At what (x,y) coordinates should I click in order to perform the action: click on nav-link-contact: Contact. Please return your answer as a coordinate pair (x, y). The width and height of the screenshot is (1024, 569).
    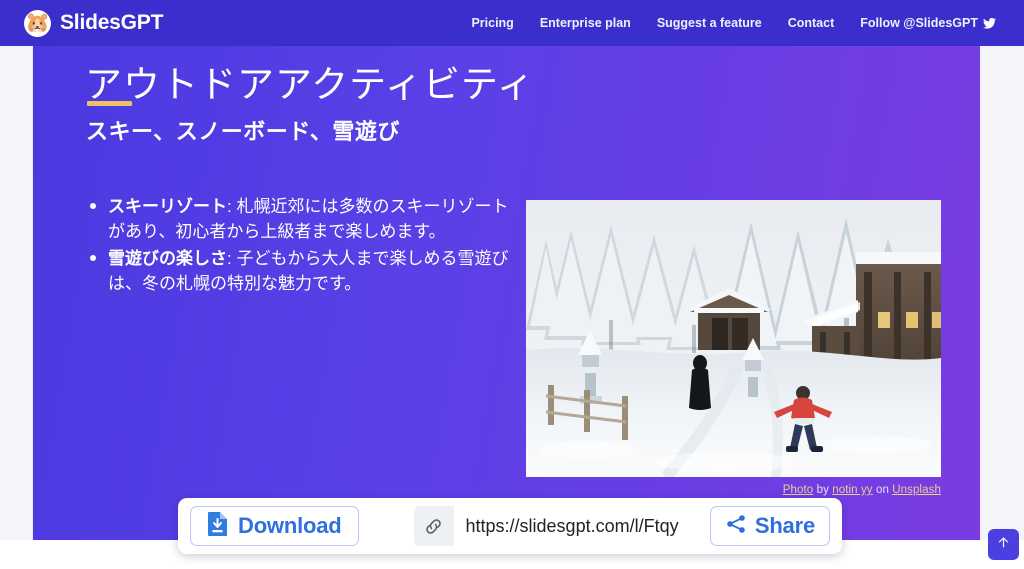
    Looking at the image, I should click on (811, 23).